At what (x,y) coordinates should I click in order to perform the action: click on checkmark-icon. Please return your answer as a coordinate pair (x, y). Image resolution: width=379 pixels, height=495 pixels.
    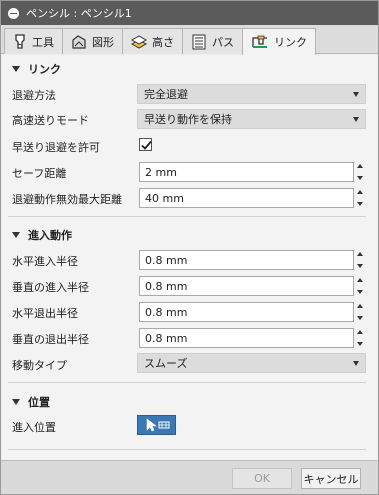
    Looking at the image, I should click on (146, 145).